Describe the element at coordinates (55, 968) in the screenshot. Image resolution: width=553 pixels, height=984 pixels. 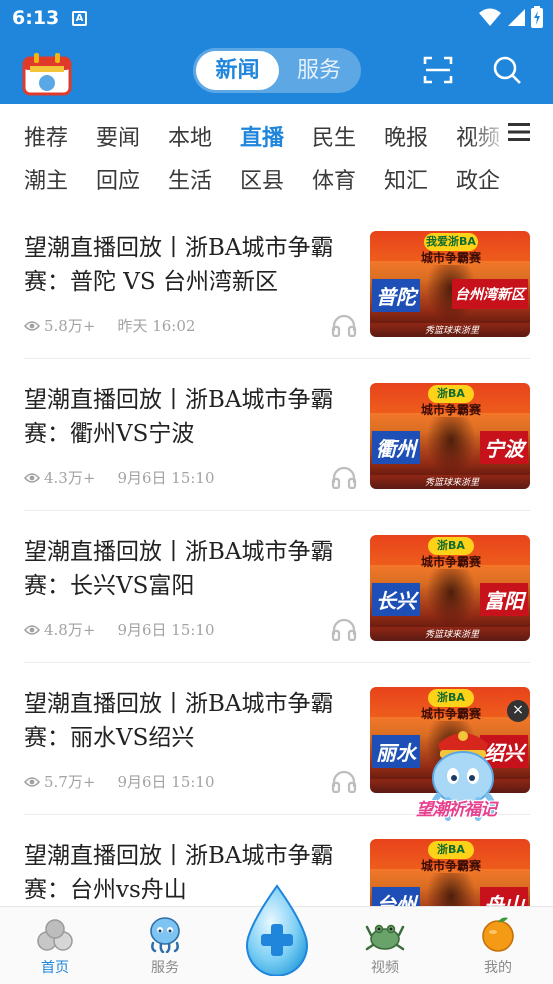
I see `nav-home-label: 首页` at that location.